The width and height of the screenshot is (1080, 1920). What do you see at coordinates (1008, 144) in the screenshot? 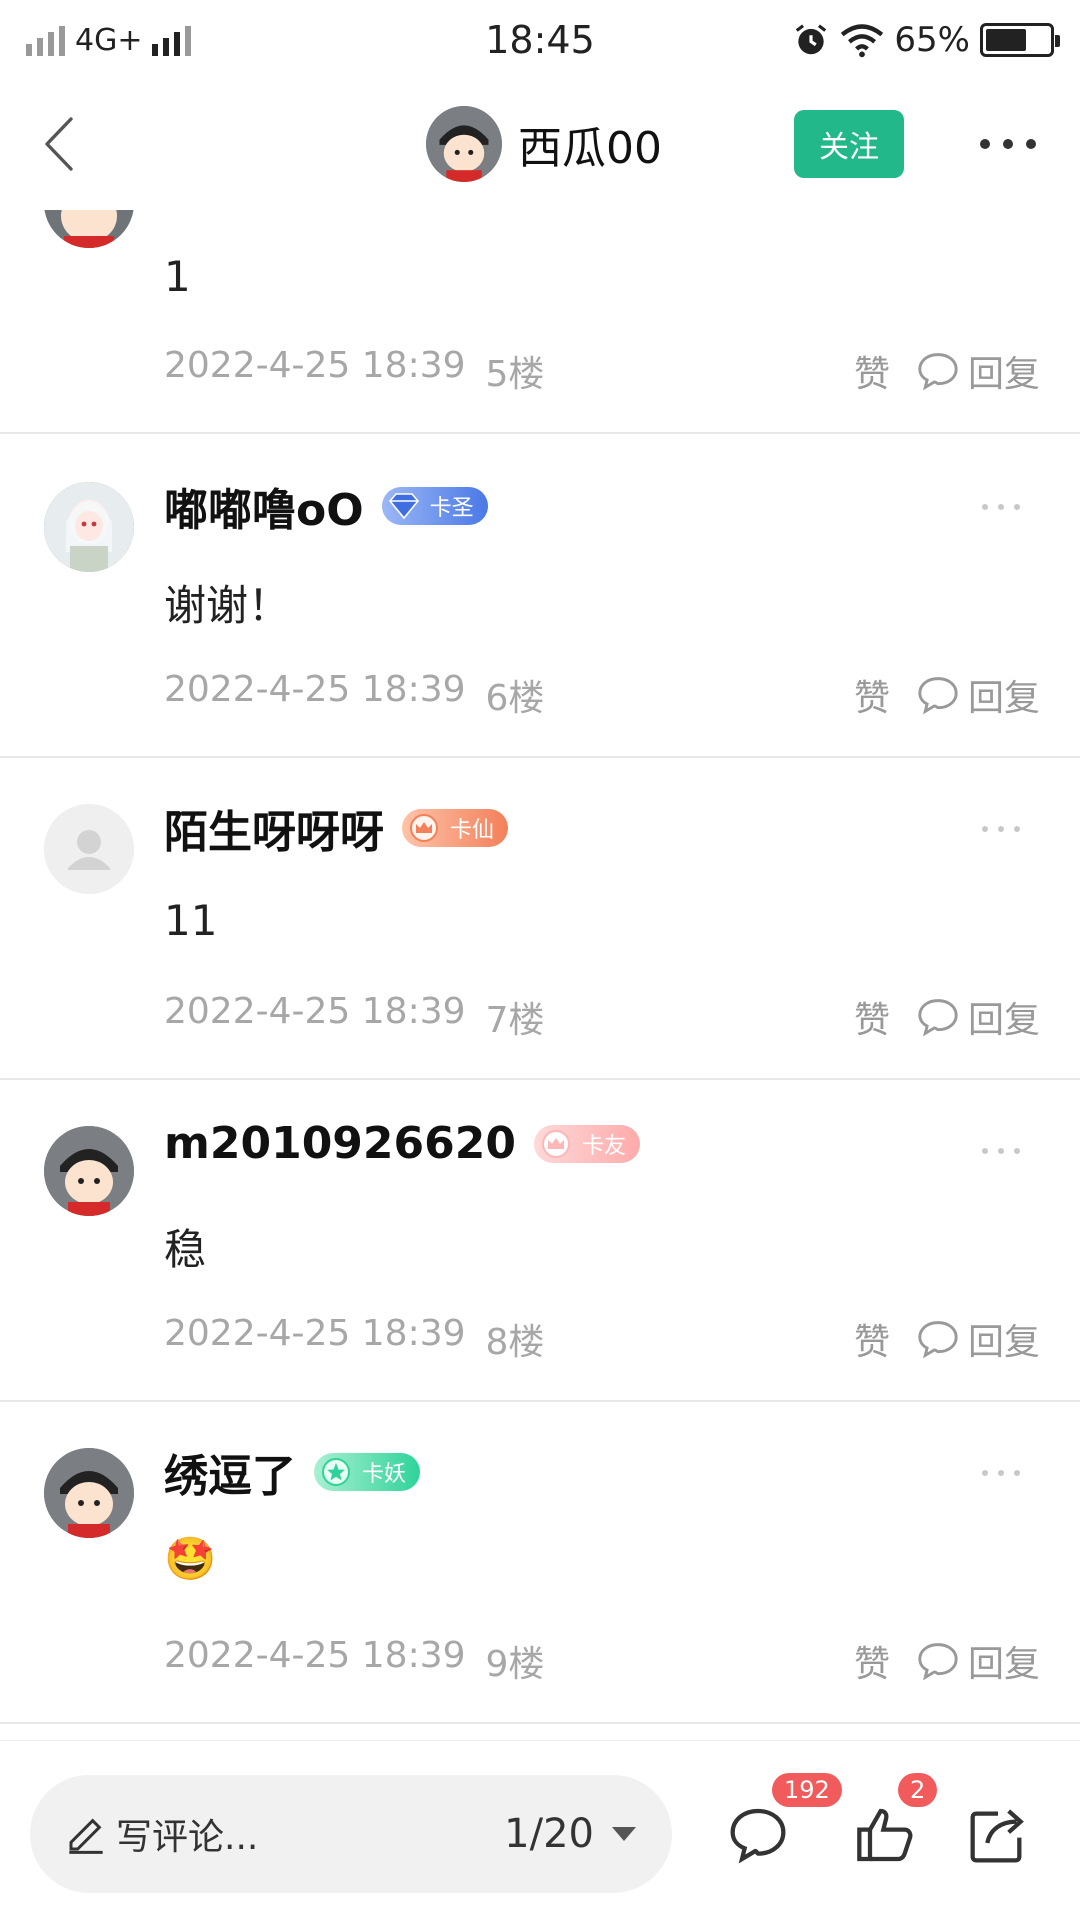
I see `more-menu-icon` at bounding box center [1008, 144].